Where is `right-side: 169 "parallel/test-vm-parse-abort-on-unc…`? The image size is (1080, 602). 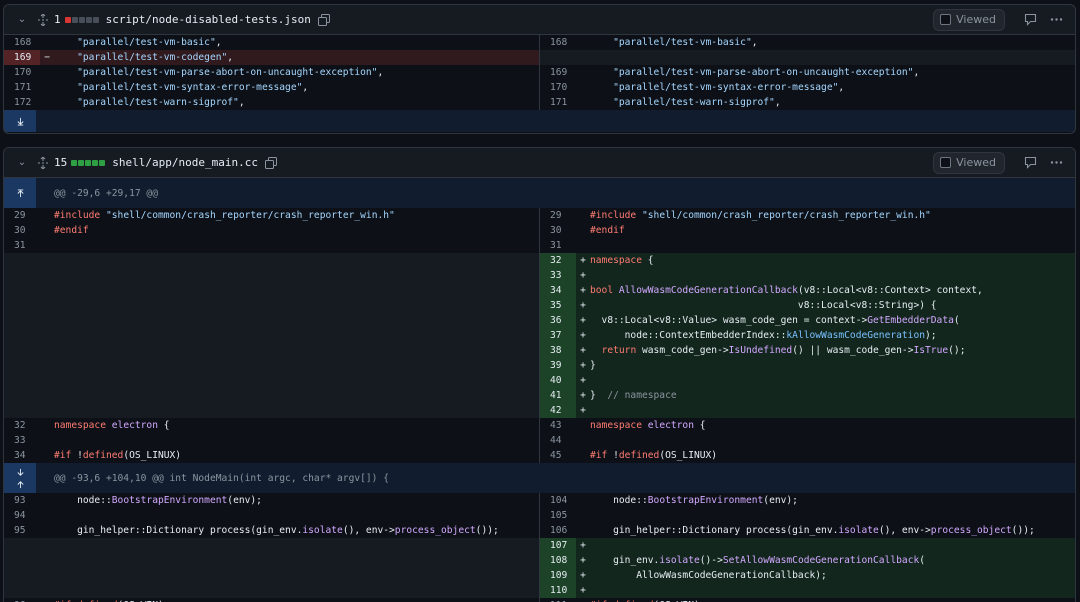 right-side: 169 "parallel/test-vm-parse-abort-on-unc… is located at coordinates (807, 72).